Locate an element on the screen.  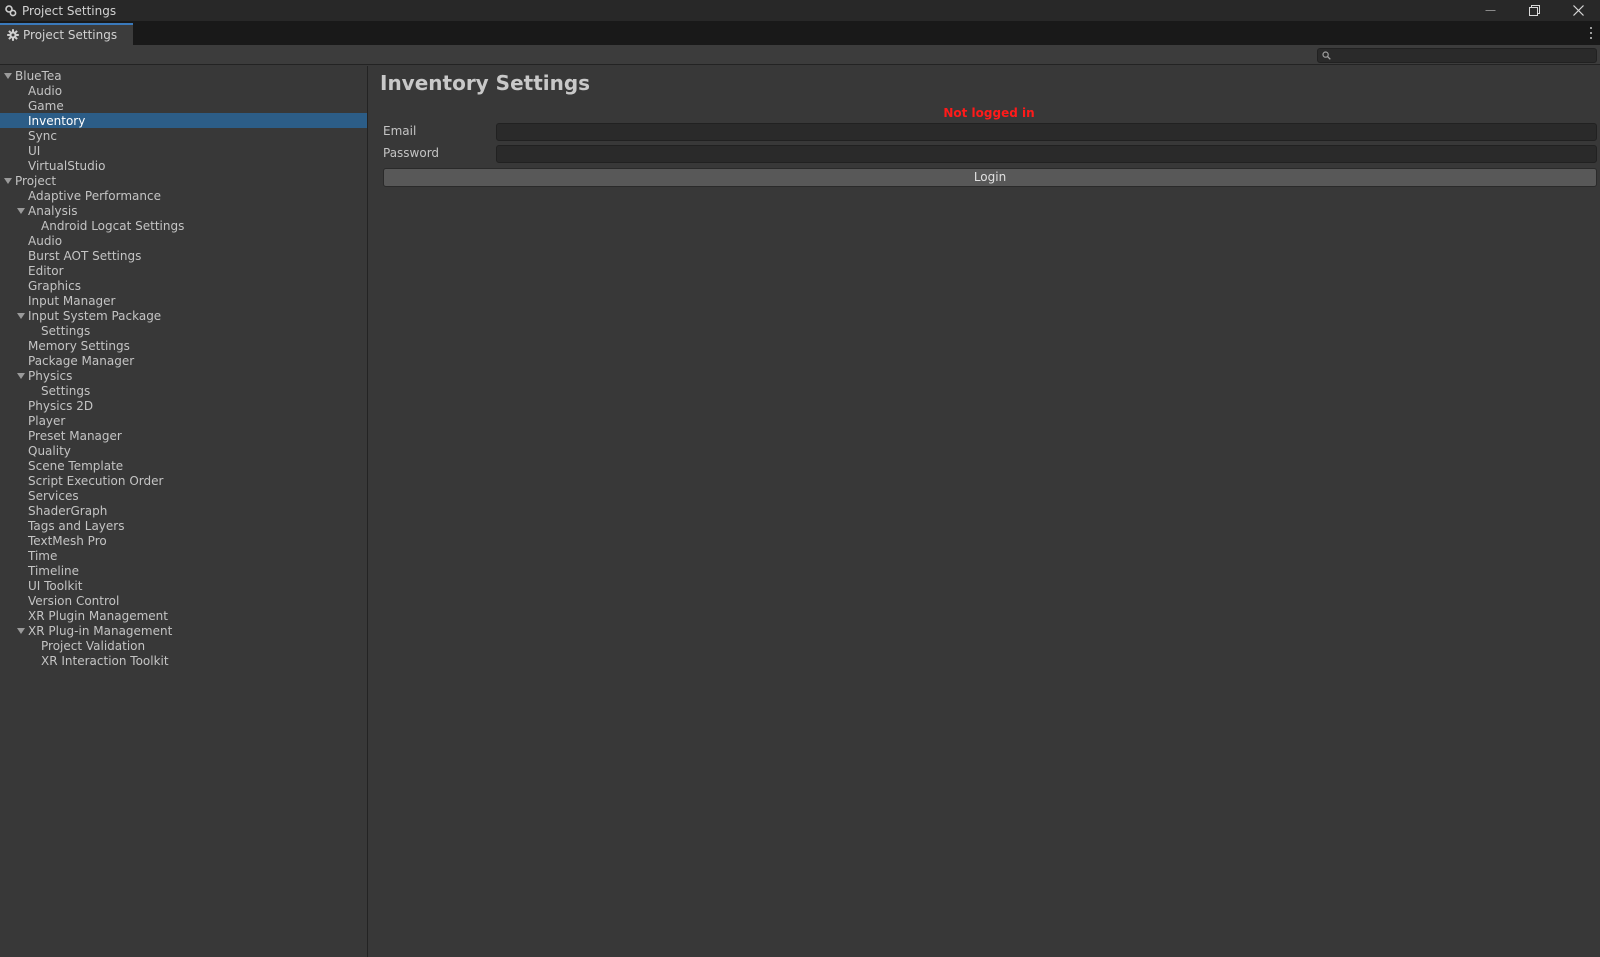
sidebar-item-label: Player is located at coordinates (47, 420).